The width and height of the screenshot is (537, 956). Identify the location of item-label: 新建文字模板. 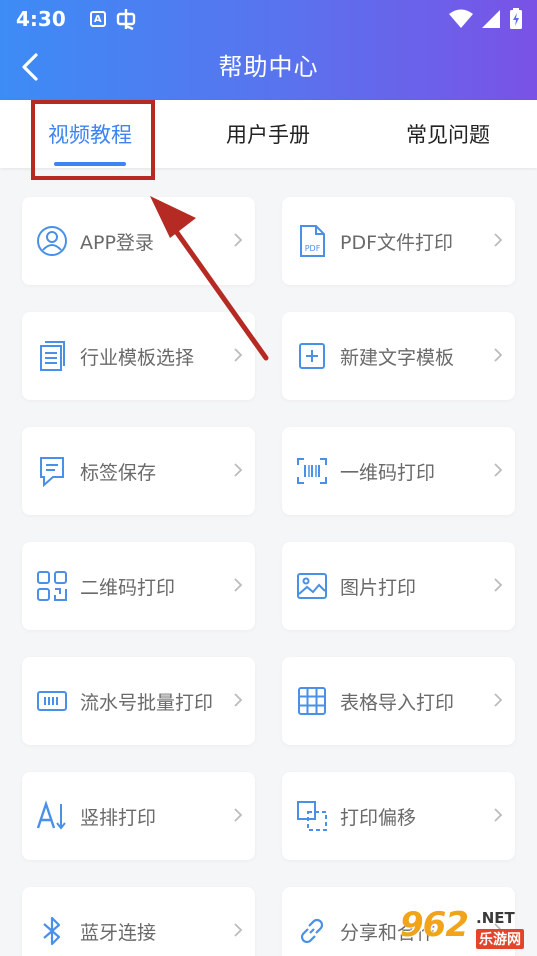
(397, 357).